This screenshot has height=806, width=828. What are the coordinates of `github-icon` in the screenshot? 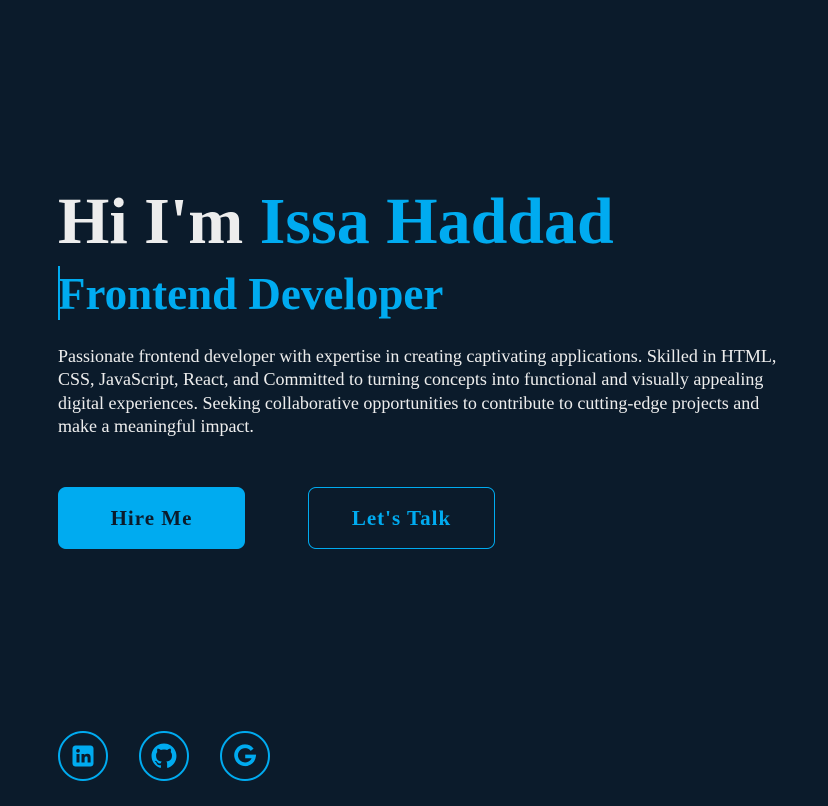 It's located at (164, 755).